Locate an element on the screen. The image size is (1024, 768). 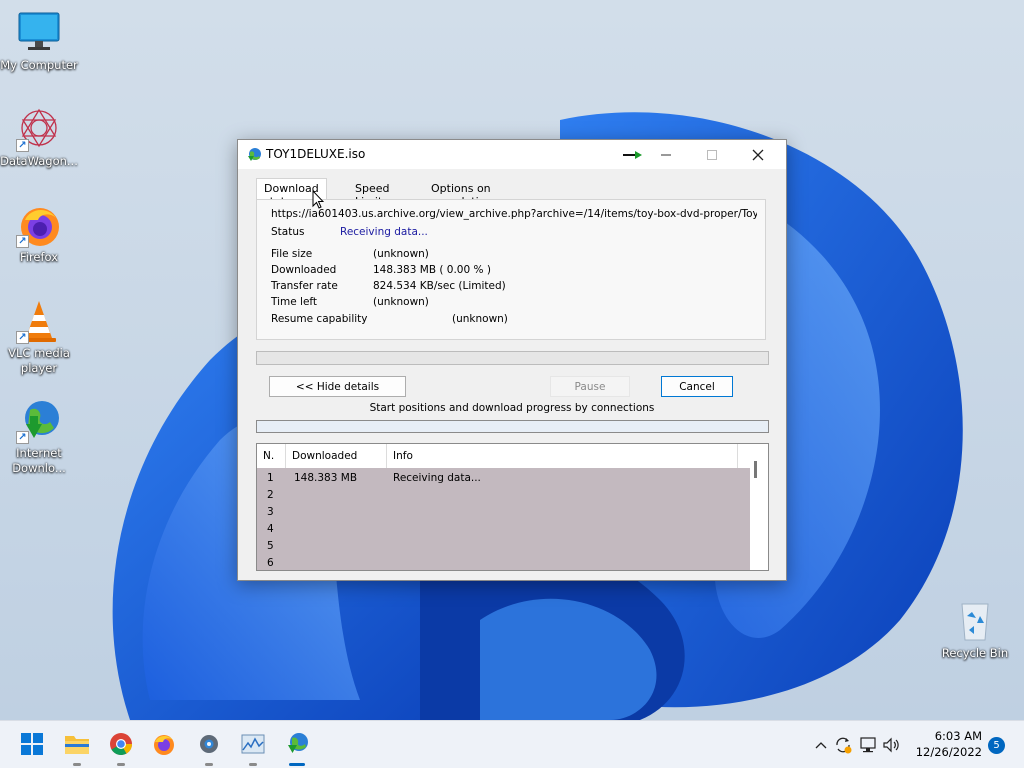
firefox-icon is located at coordinates (164, 745).